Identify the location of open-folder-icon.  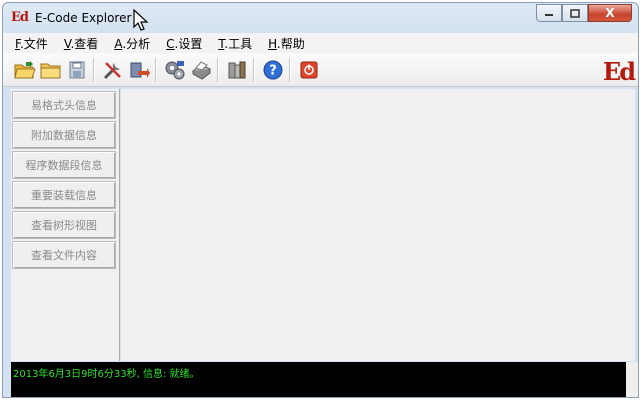
(25, 69).